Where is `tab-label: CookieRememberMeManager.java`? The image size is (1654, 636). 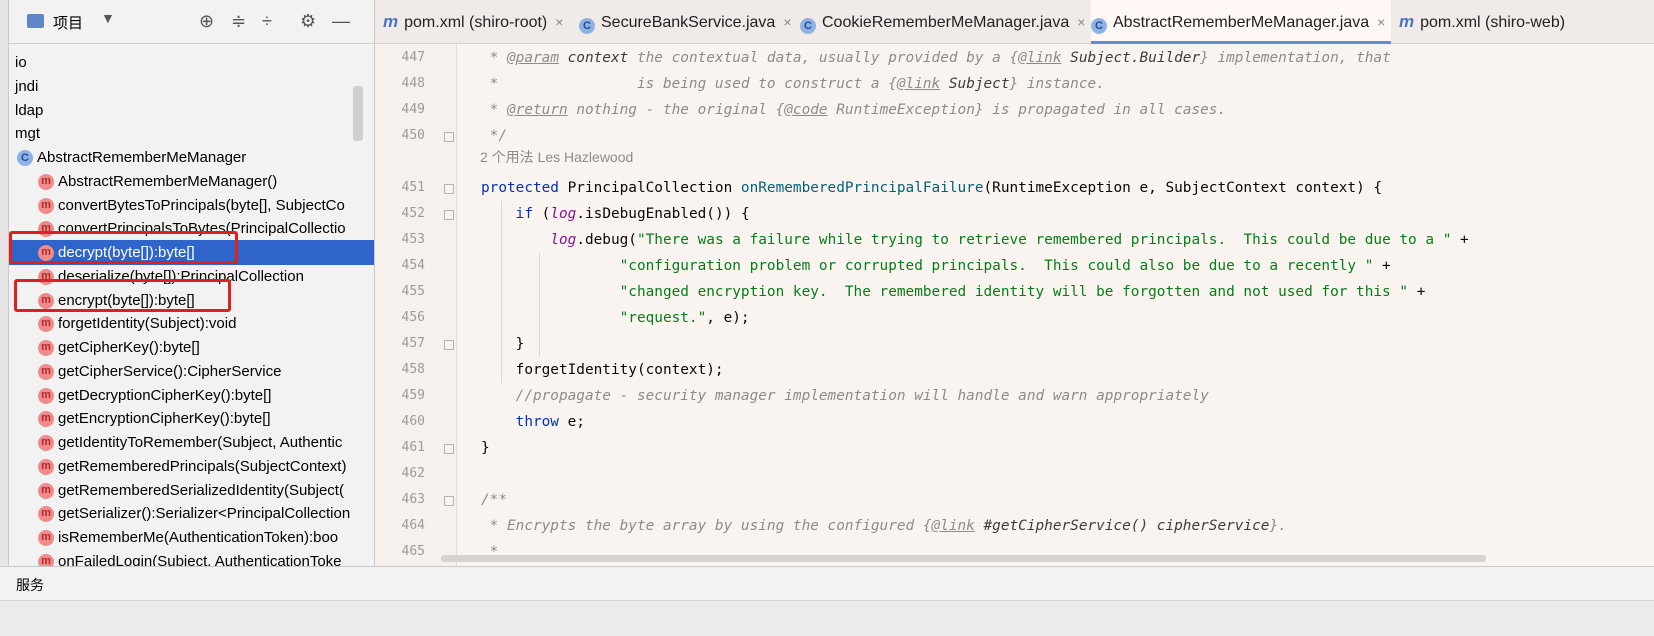
tab-label: CookieRememberMeManager.java is located at coordinates (946, 22).